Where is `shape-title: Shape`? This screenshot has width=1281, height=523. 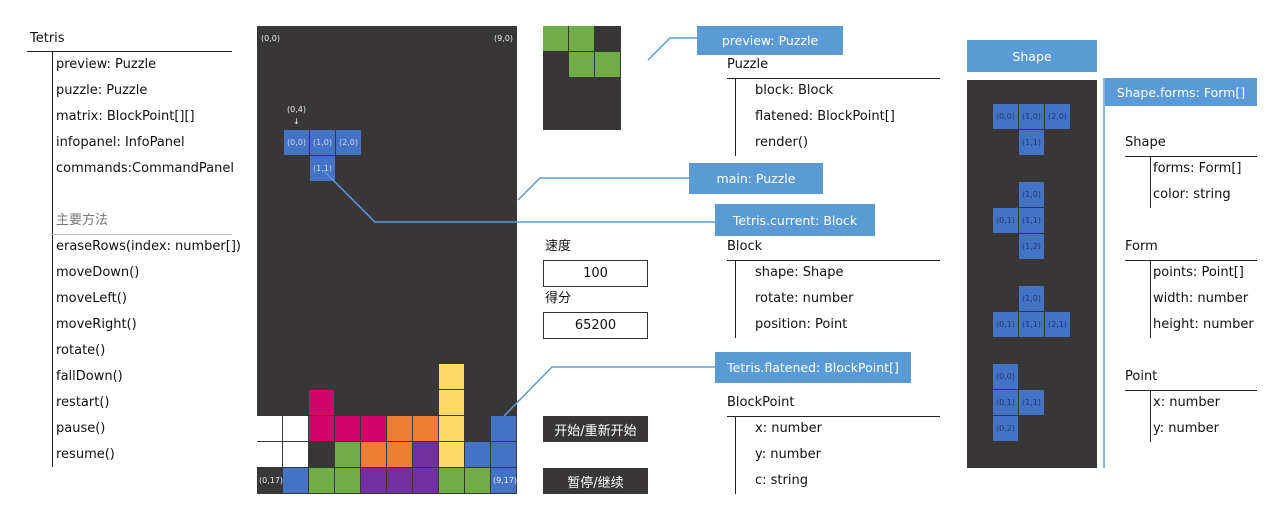 shape-title: Shape is located at coordinates (1145, 142).